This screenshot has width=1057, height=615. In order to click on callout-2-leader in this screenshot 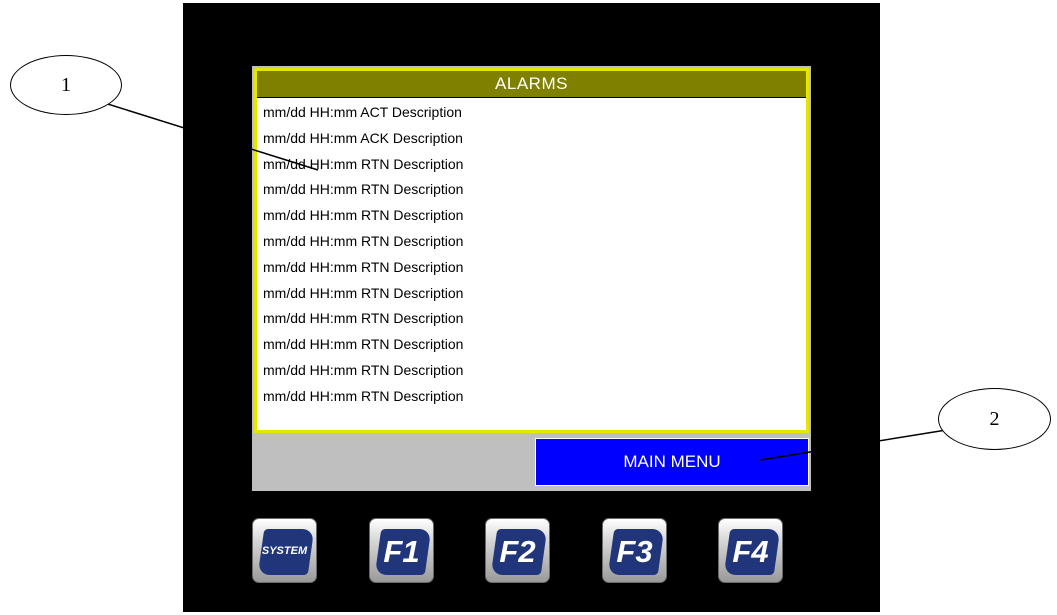, I will do `click(862, 443)`.